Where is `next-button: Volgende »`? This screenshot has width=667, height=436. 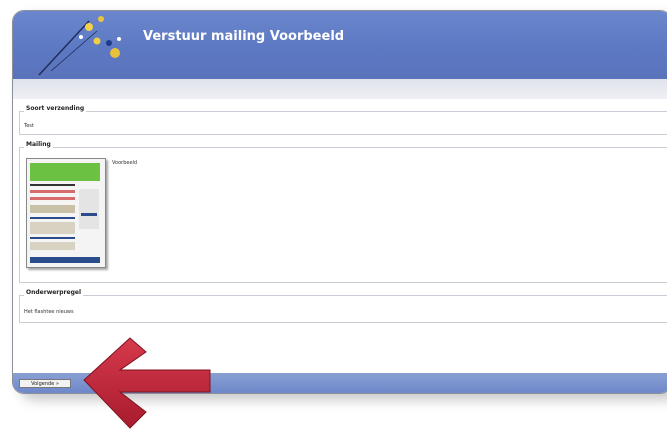 next-button: Volgende » is located at coordinates (45, 383).